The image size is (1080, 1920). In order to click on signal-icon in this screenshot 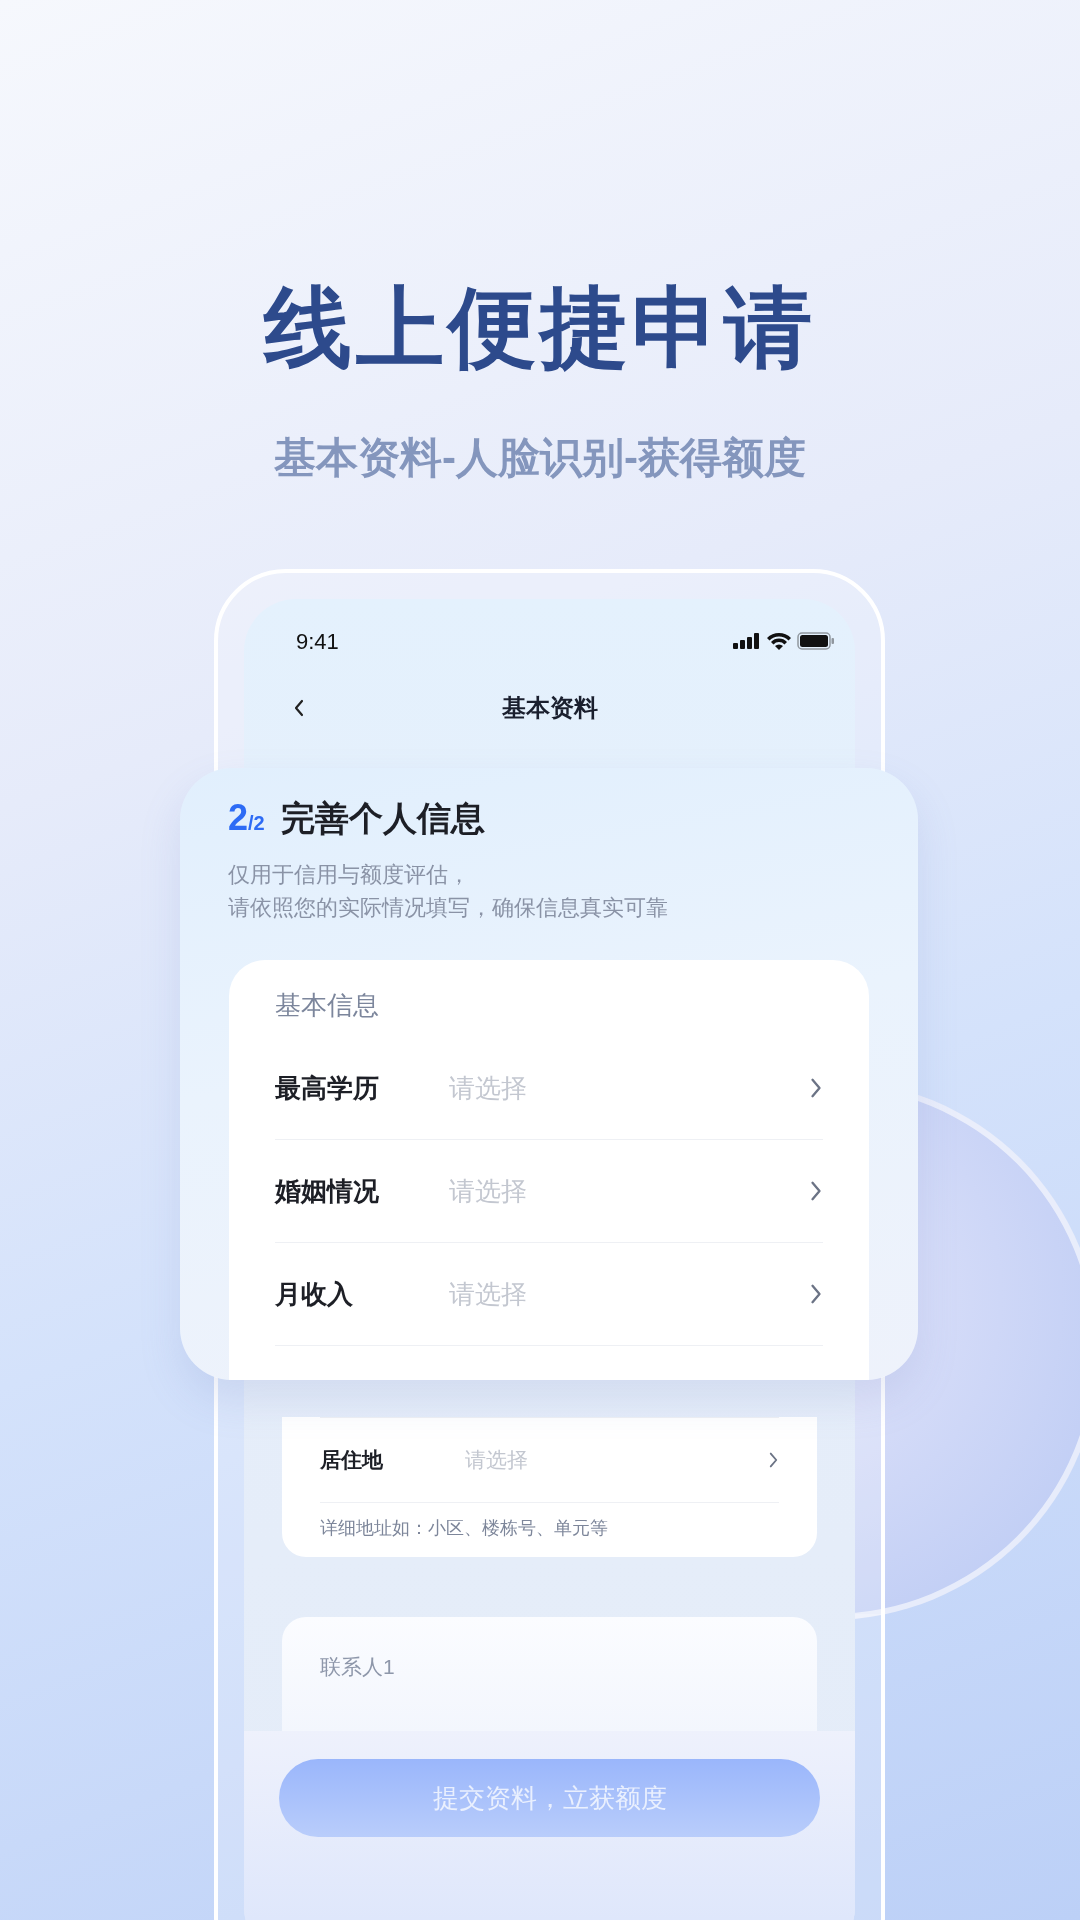, I will do `click(747, 641)`.